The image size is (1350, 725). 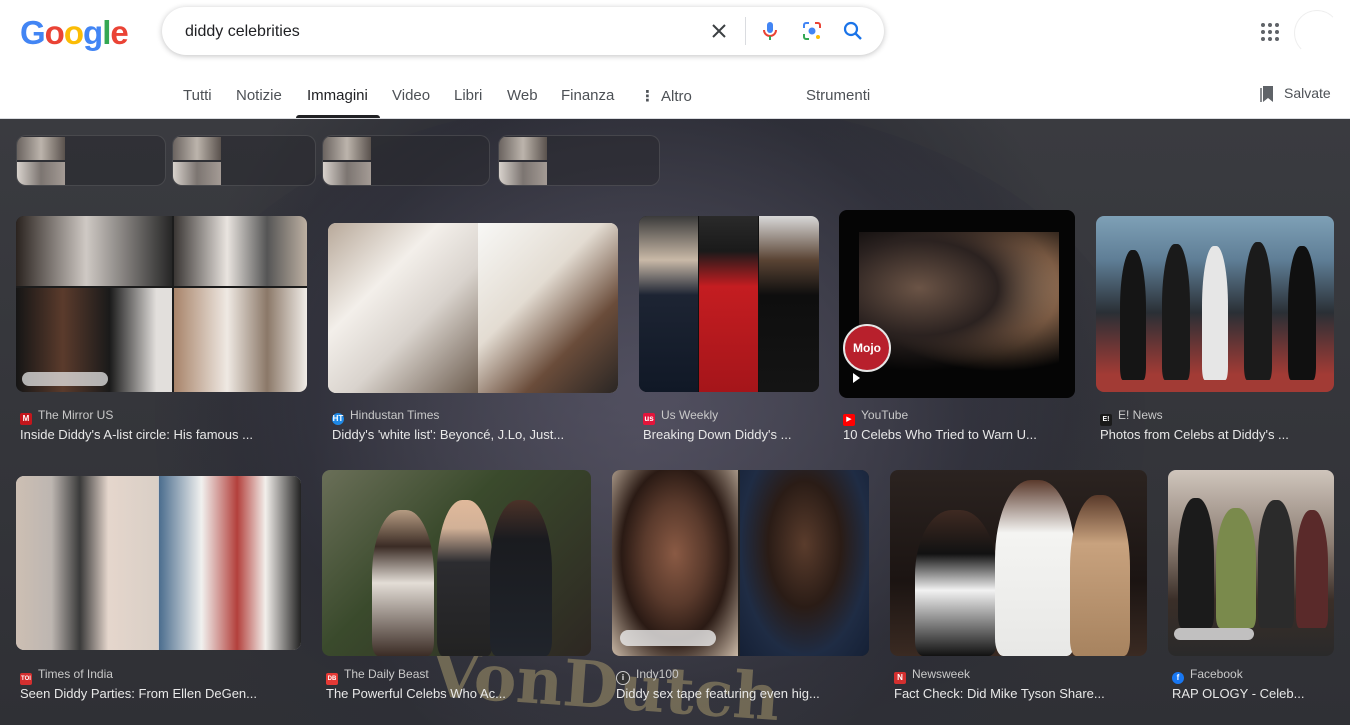 I want to click on search-icon, so click(x=853, y=31).